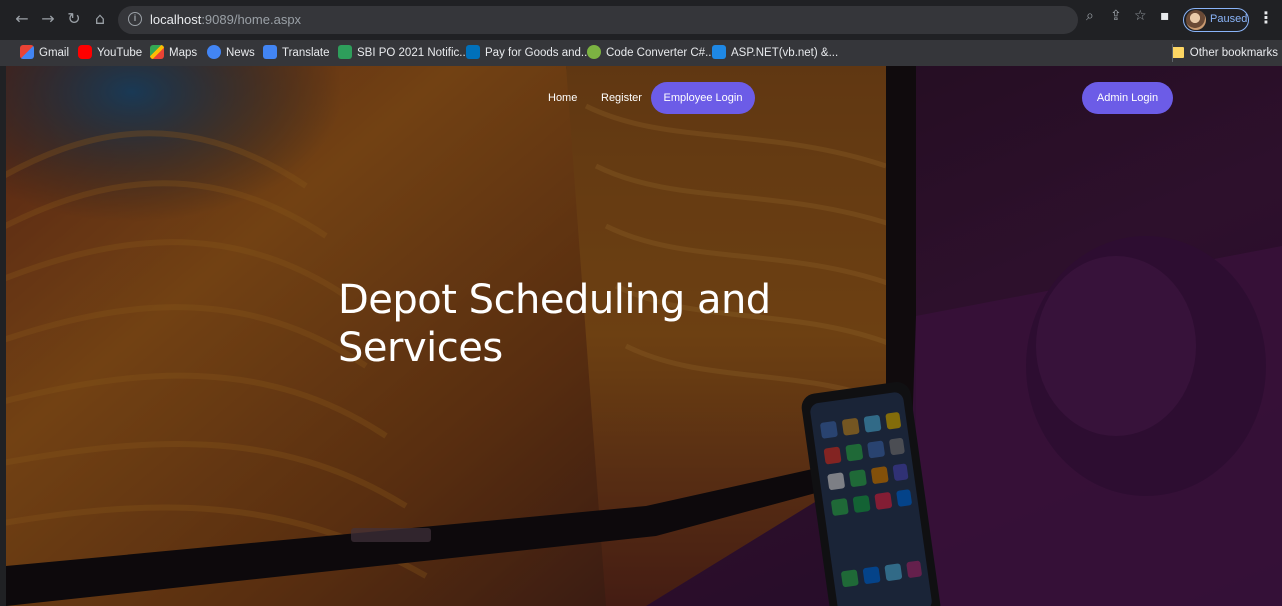 The width and height of the screenshot is (1282, 606). I want to click on bookmark-gmail: Gmail, so click(45, 52).